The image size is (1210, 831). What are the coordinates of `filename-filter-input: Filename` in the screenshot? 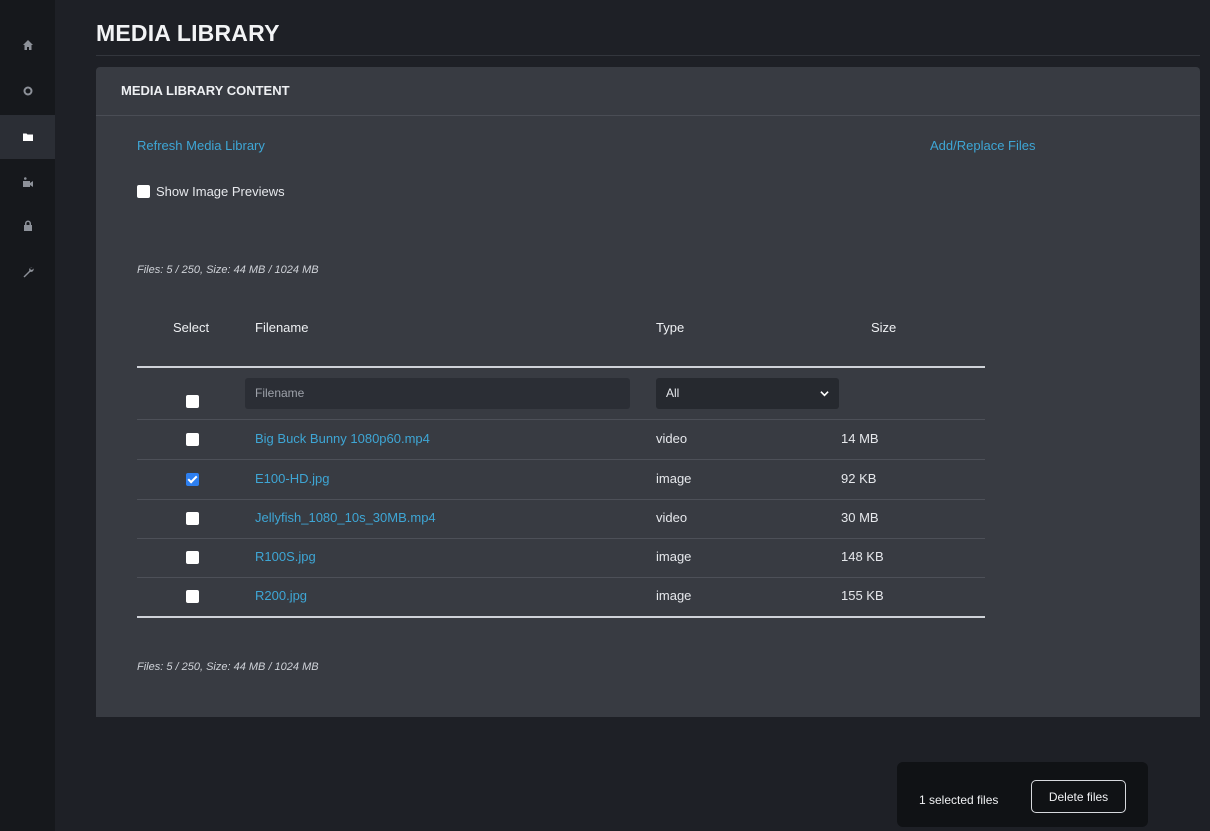 It's located at (437, 393).